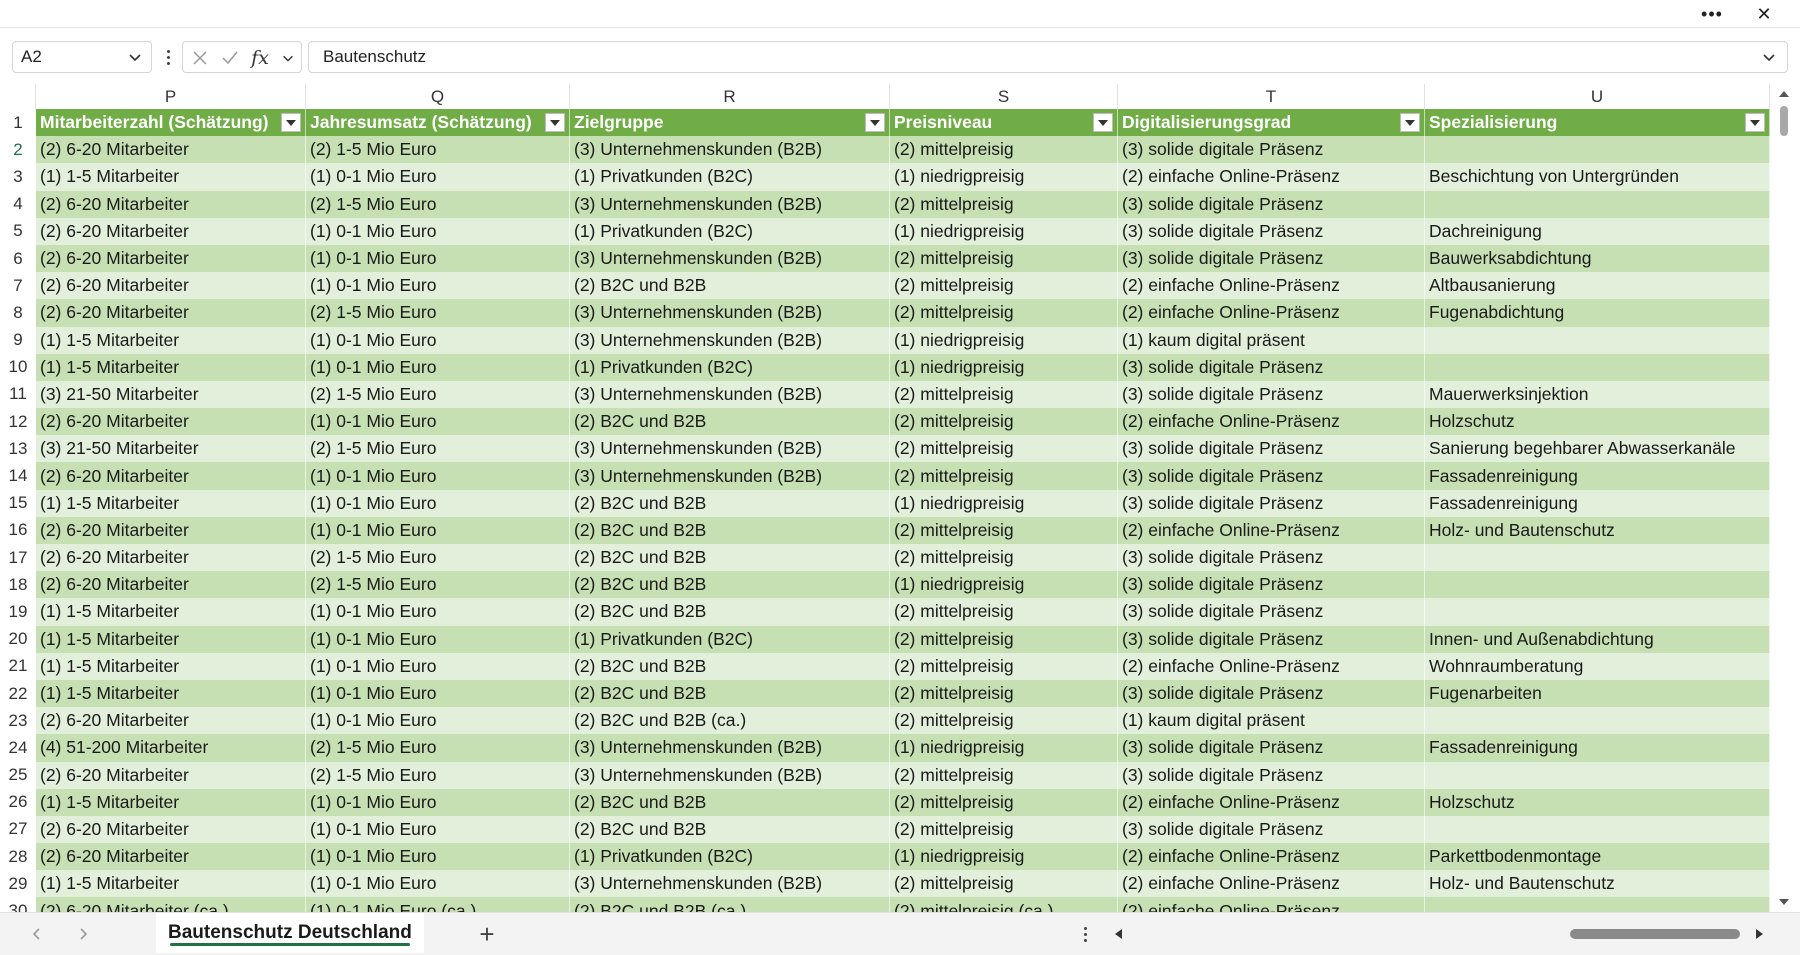 The width and height of the screenshot is (1800, 955). I want to click on chevron-down-icon, so click(135, 57).